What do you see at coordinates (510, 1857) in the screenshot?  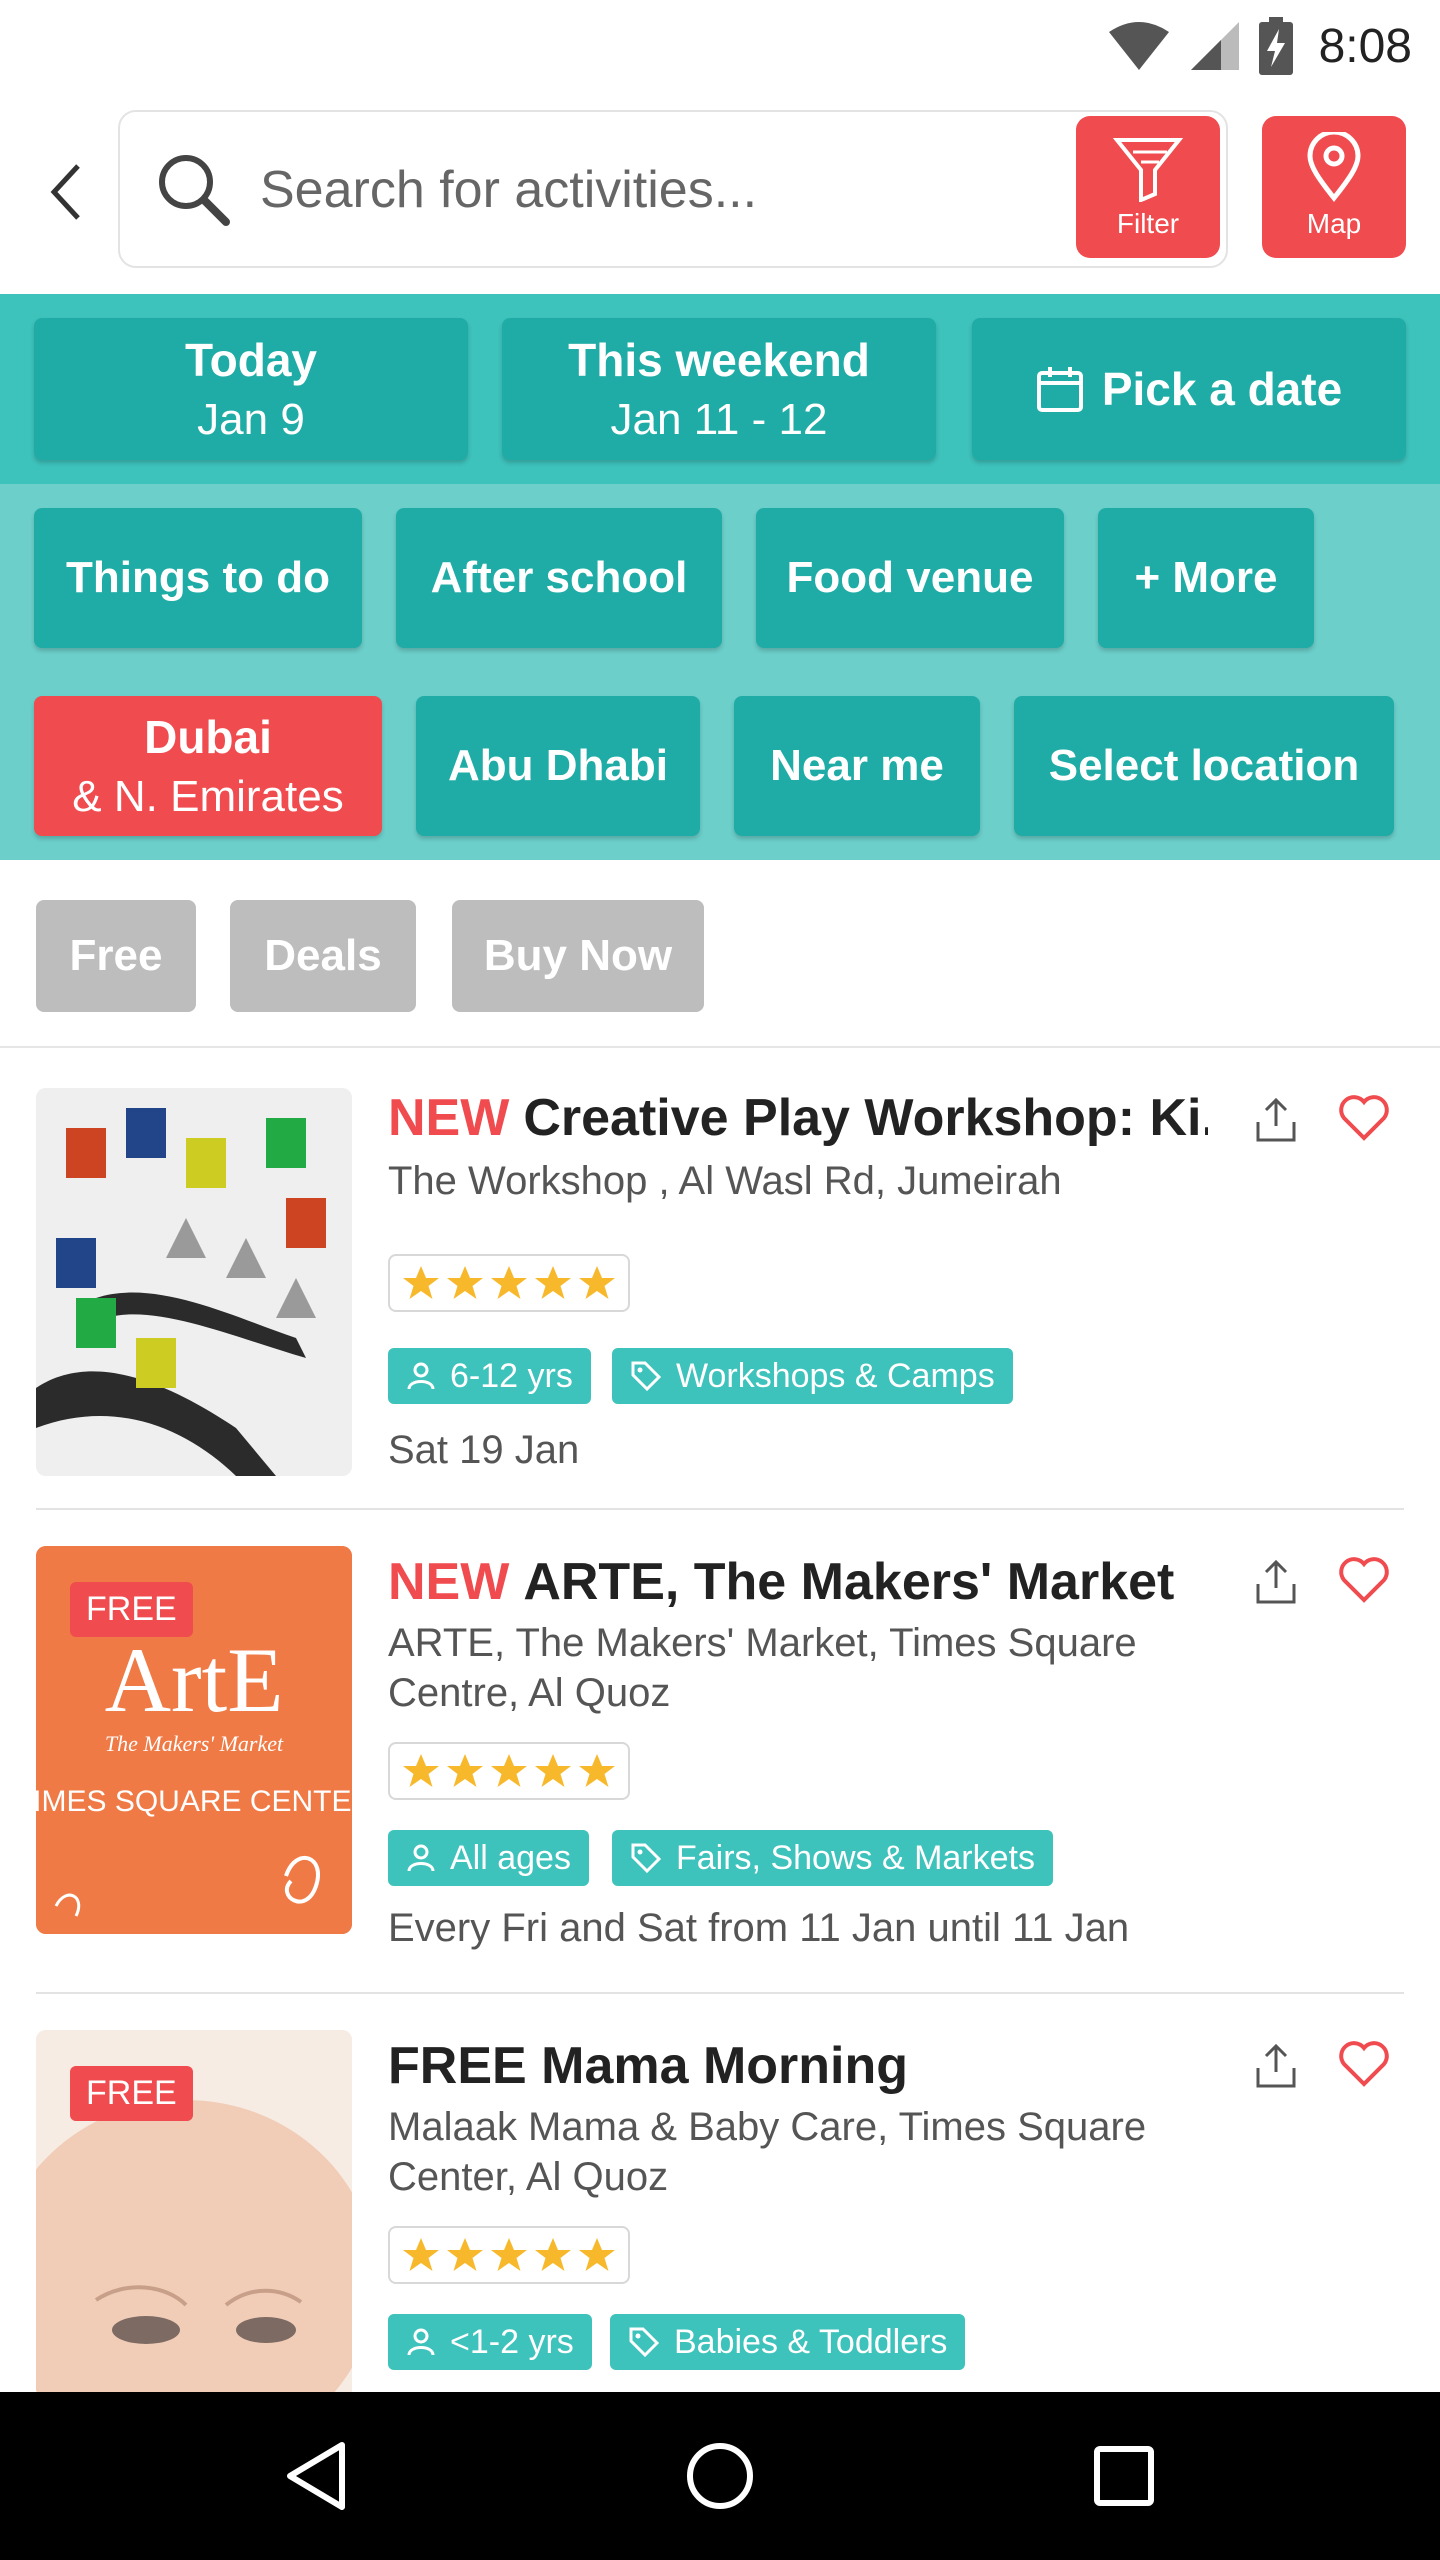 I see `age-label: All ages` at bounding box center [510, 1857].